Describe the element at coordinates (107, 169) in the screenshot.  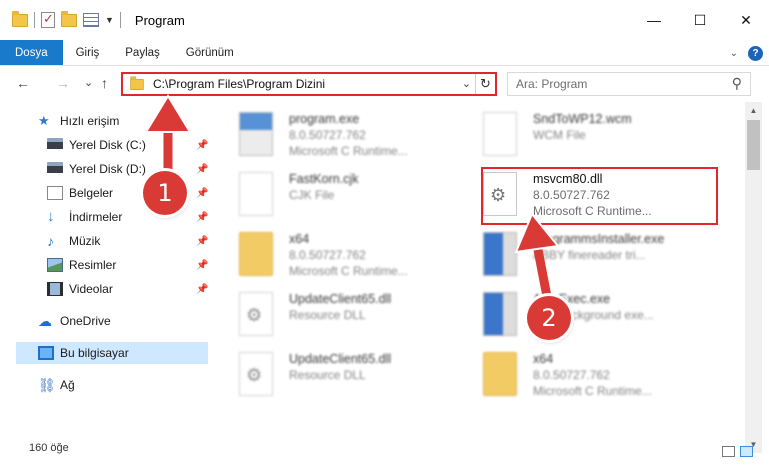
I see `sidebar-item-label: Yerel Disk (D:)` at that location.